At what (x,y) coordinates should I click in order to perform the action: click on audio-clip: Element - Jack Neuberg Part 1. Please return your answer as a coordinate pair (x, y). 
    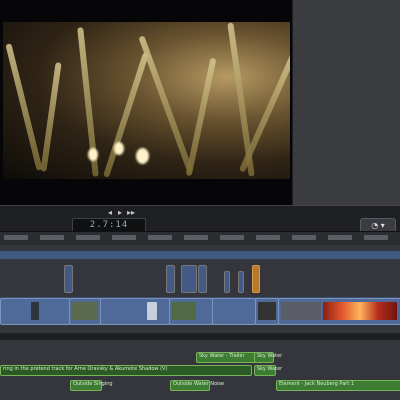
    Looking at the image, I should click on (338, 385).